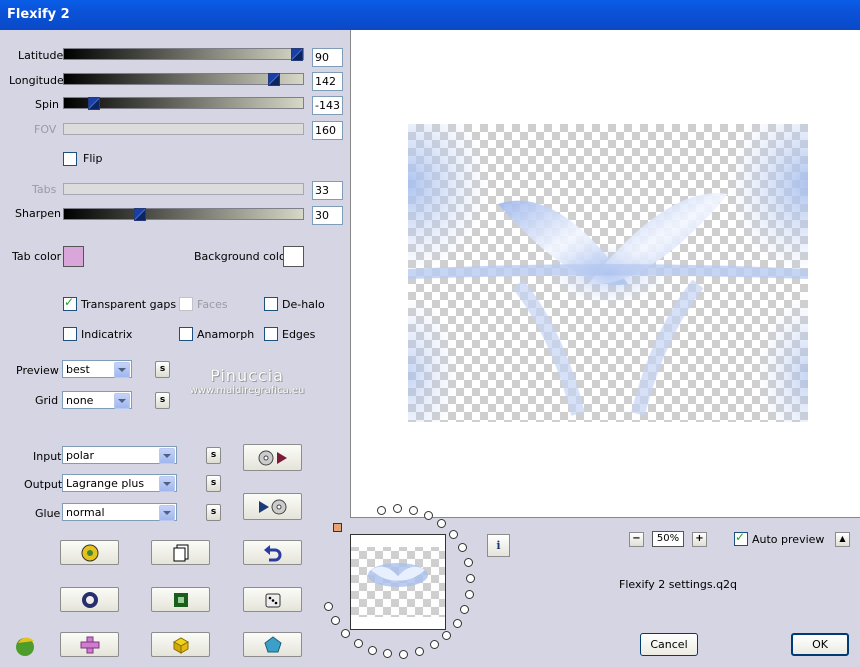 The width and height of the screenshot is (860, 667). I want to click on glue-label: Glue, so click(48, 513).